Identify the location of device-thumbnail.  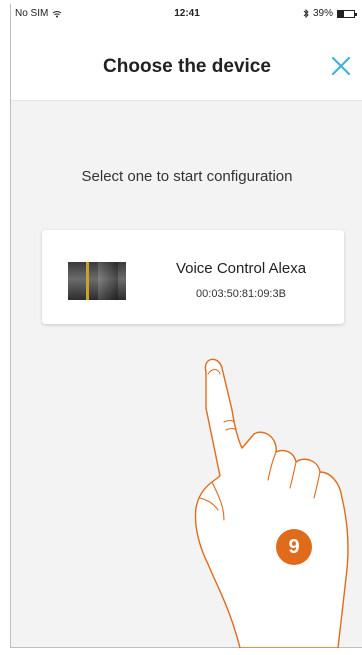
(97, 281).